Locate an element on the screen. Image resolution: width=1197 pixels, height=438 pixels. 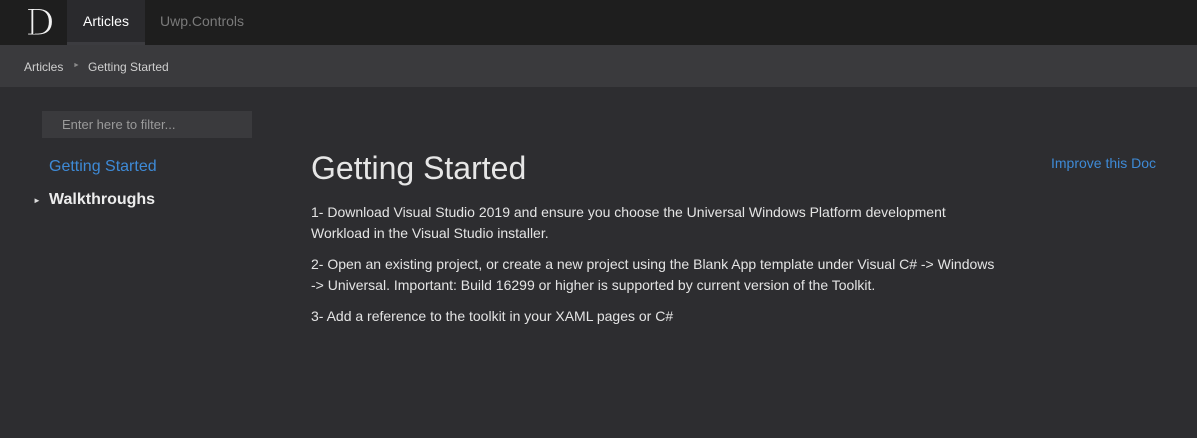
tab-uwp-controls: Uwp.Controls is located at coordinates (202, 22).